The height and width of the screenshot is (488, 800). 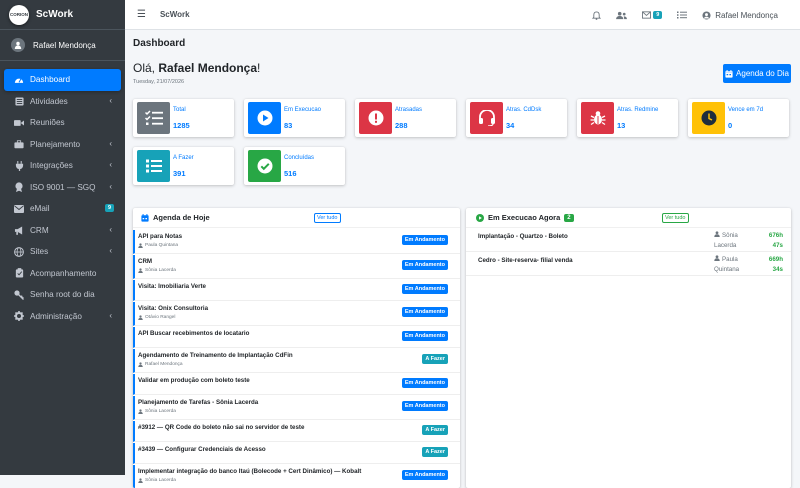 I want to click on agenda-item-name: CRM, so click(x=145, y=261).